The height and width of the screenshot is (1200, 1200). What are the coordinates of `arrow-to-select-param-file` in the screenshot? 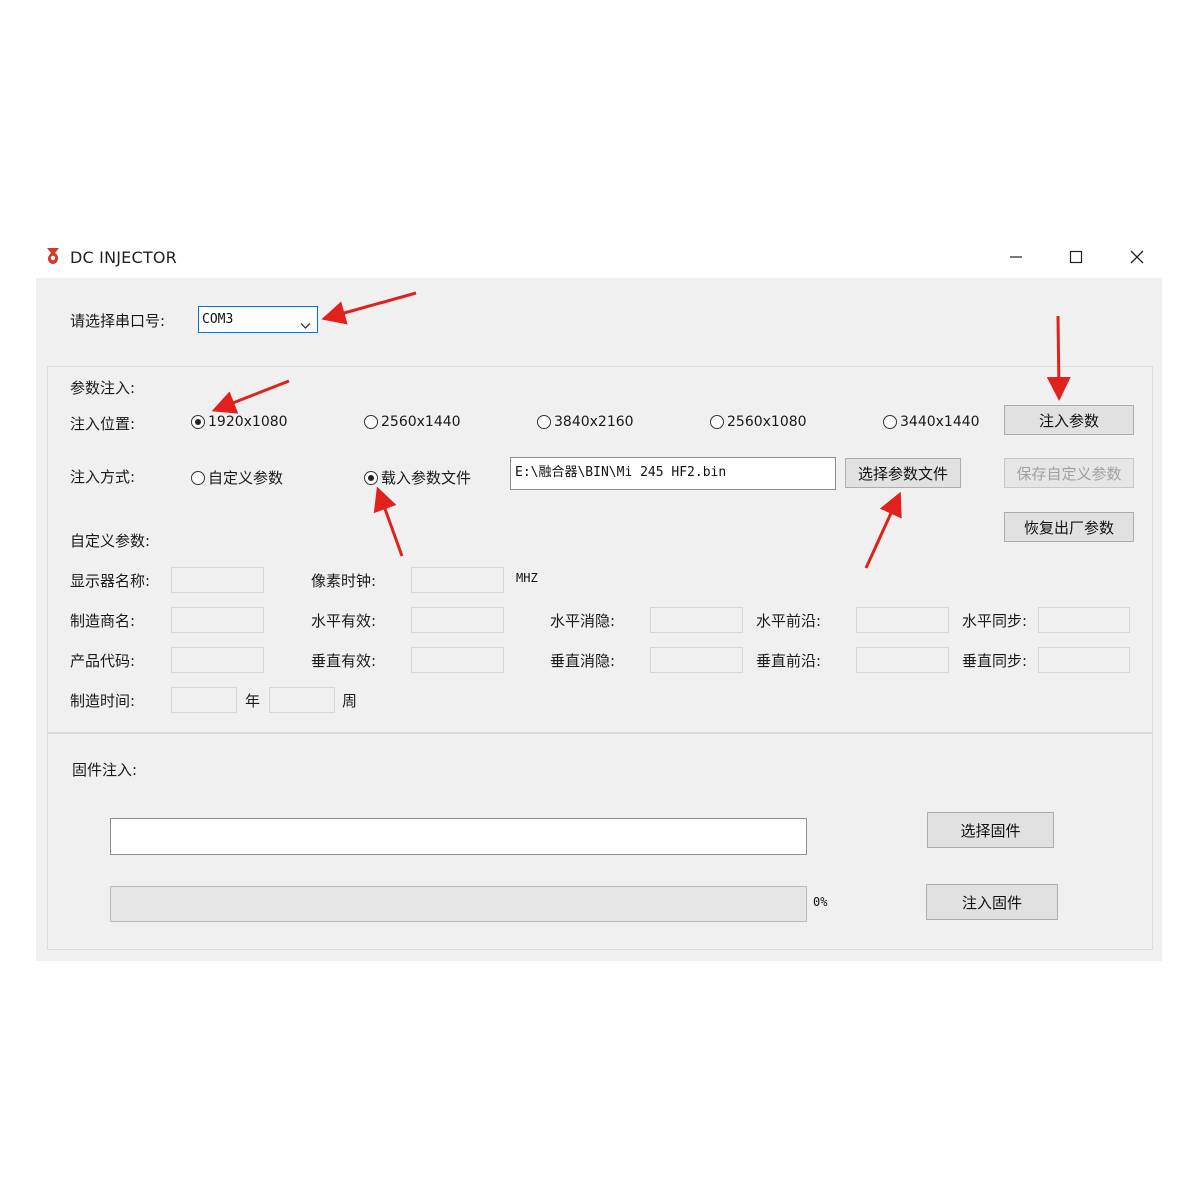 It's located at (883, 530).